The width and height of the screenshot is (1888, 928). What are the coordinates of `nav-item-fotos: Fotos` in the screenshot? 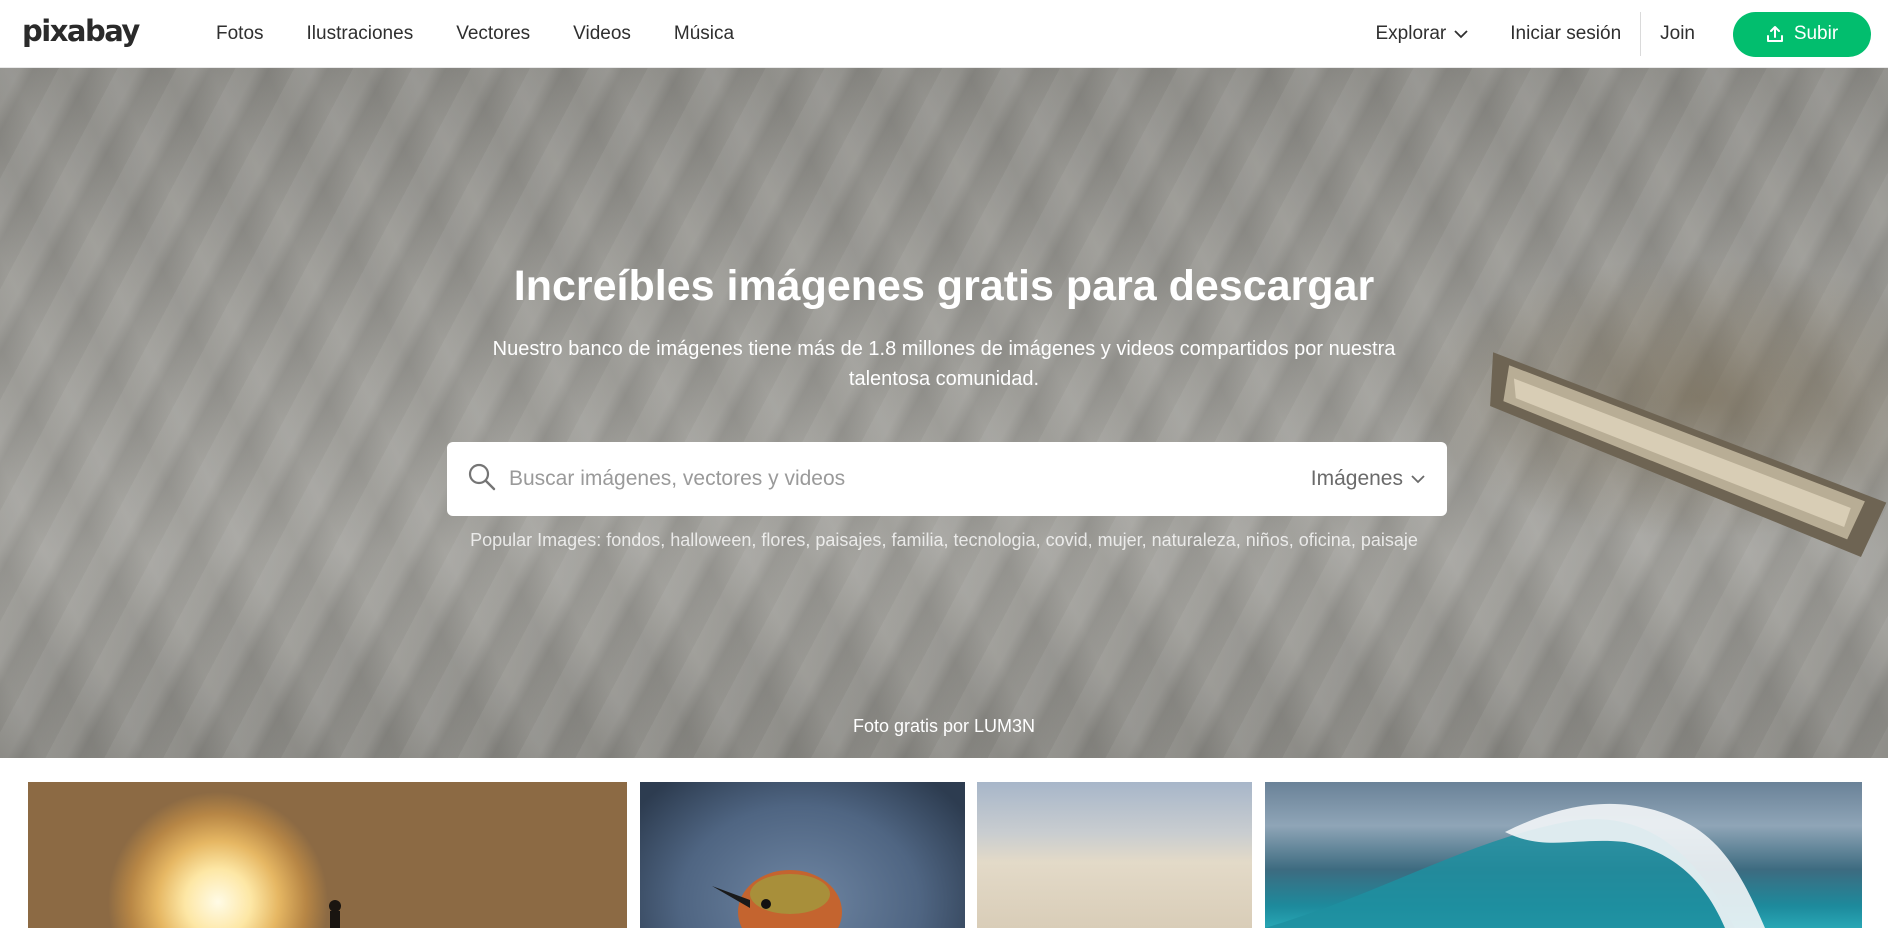 It's located at (240, 34).